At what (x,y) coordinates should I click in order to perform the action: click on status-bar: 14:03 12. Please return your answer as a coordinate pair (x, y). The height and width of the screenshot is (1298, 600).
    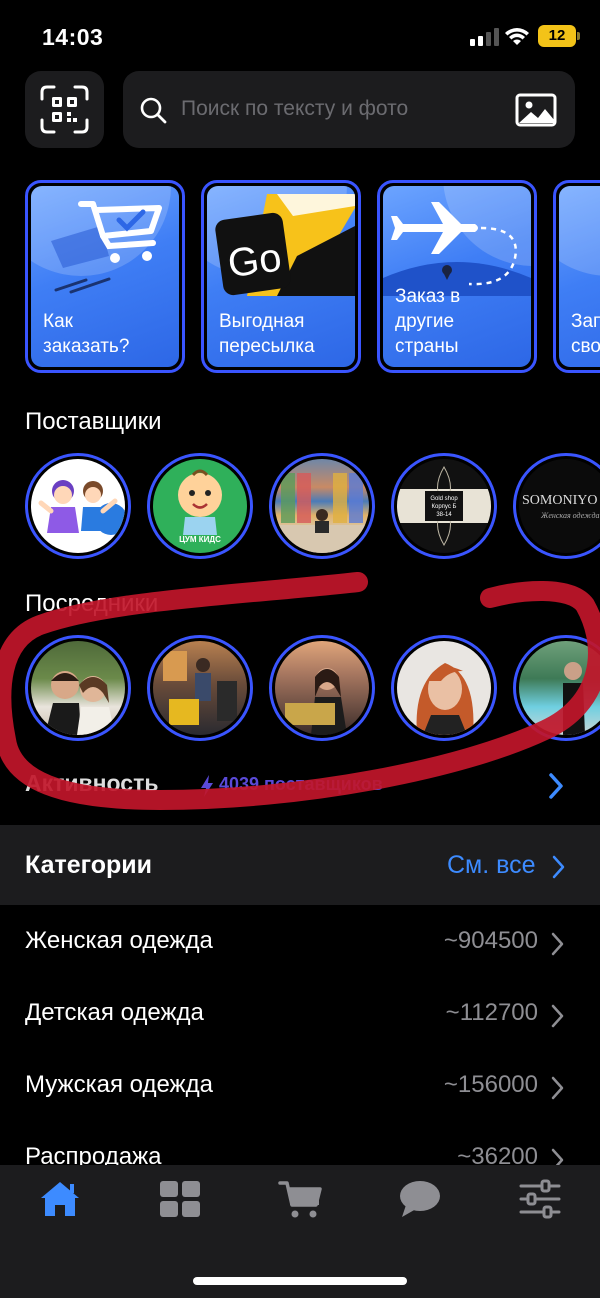
    Looking at the image, I should click on (300, 35).